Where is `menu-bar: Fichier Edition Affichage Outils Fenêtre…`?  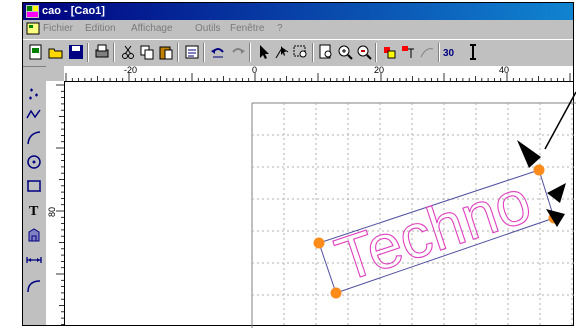
menu-bar: Fichier Edition Affichage Outils Fenêtre… is located at coordinates (298, 29).